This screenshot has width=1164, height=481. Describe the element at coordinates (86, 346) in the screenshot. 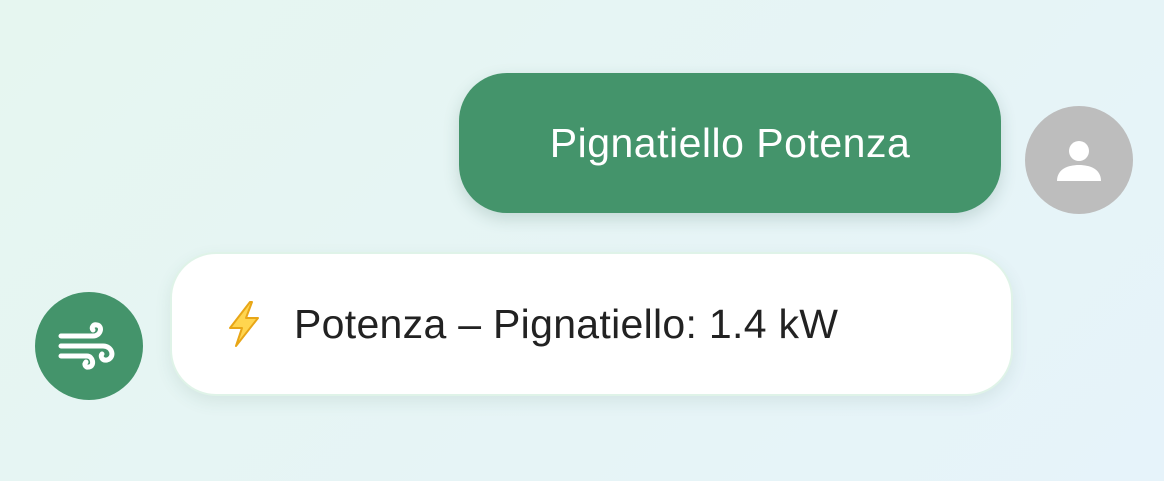

I see `wind-icon` at that location.